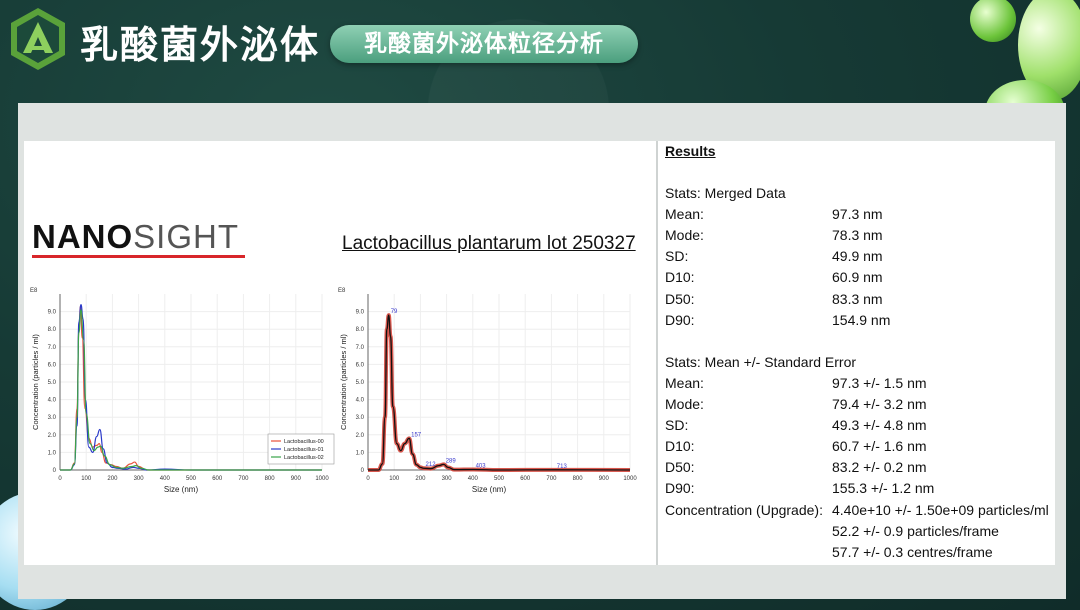  I want to click on peak-label: 212, so click(431, 465).